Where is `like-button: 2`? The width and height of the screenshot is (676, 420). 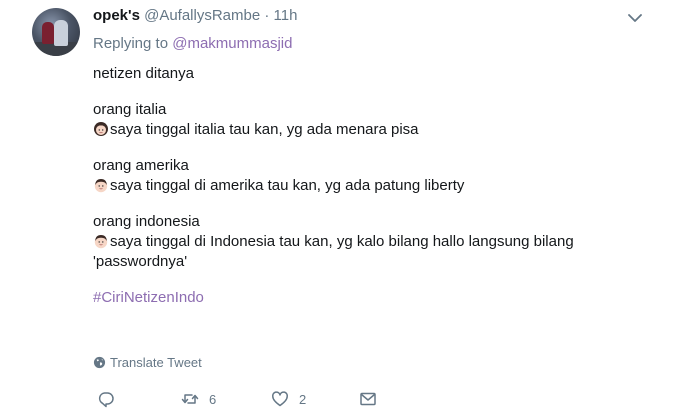
like-button: 2 is located at coordinates (288, 399).